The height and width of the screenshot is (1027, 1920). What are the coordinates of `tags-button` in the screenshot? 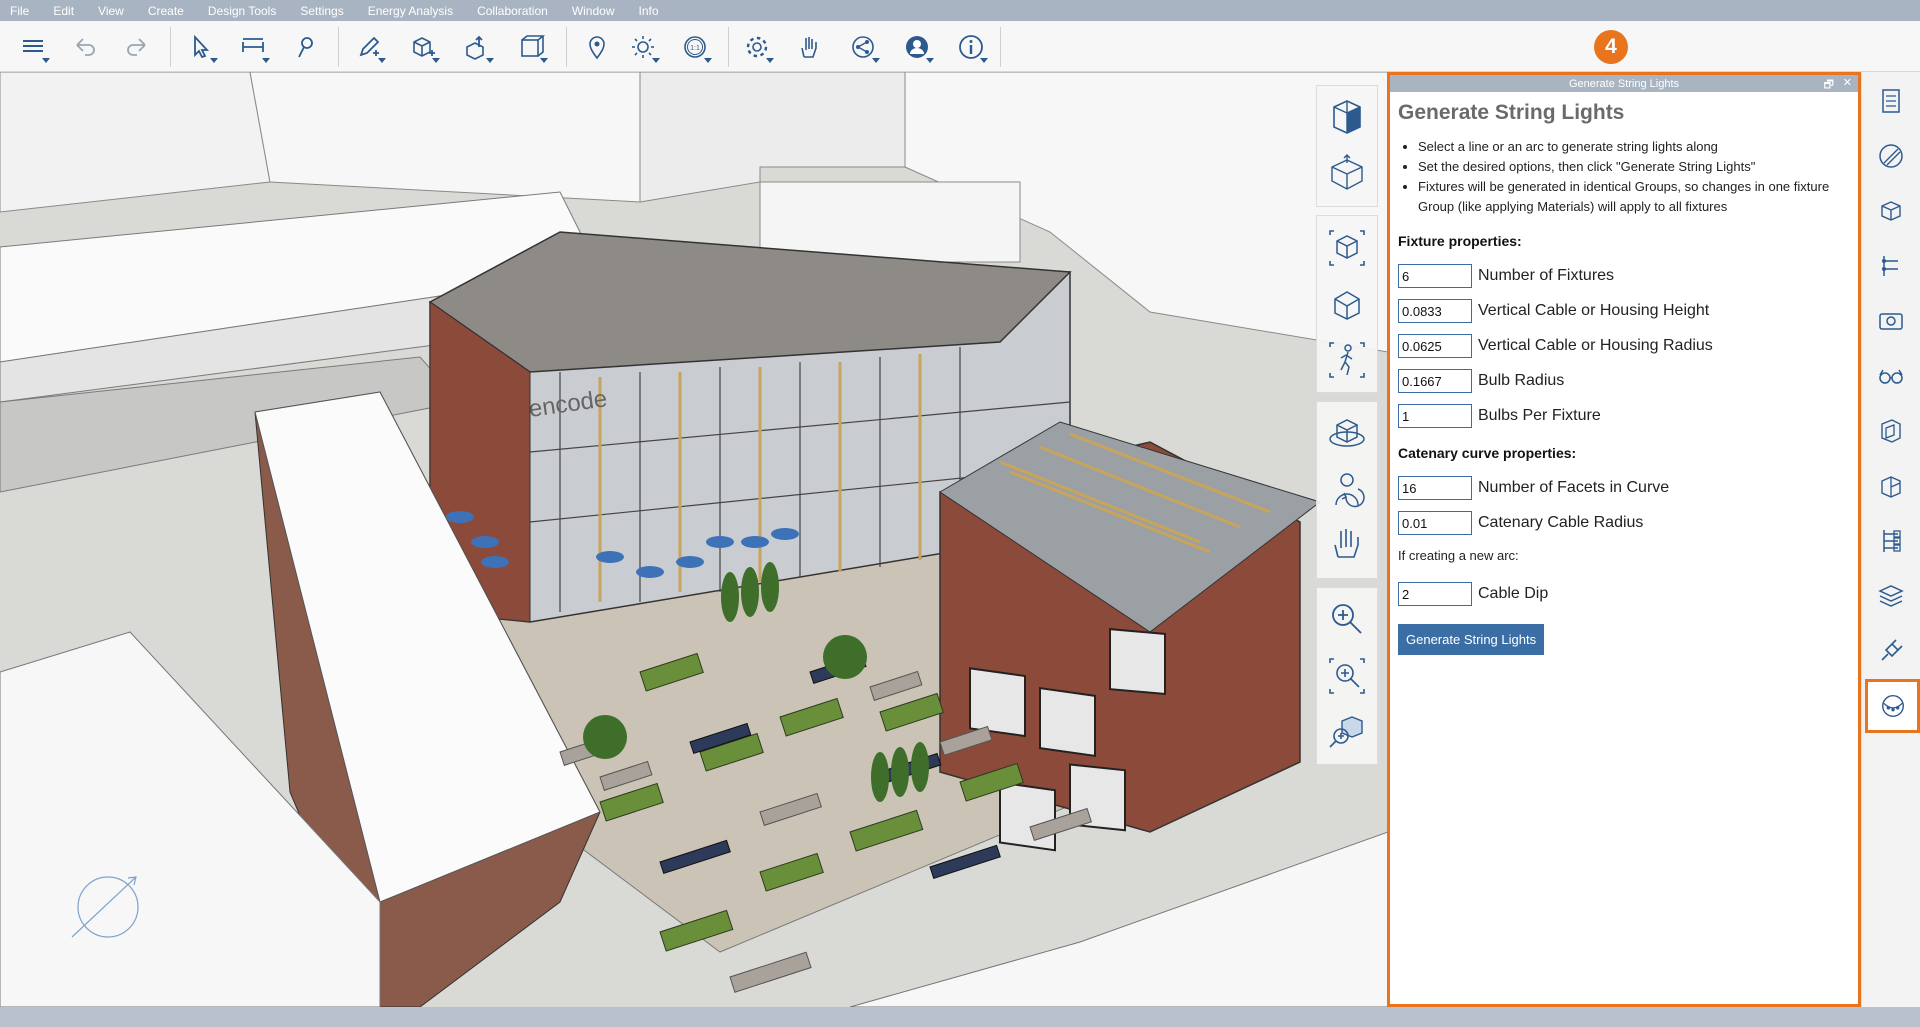 It's located at (1891, 541).